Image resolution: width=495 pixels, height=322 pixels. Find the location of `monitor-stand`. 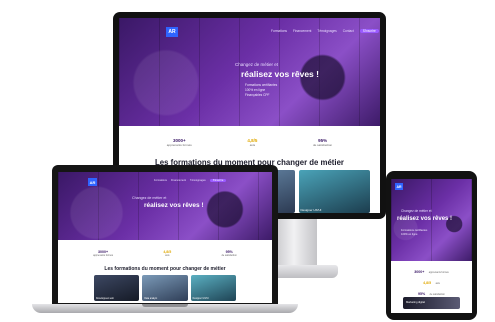

monitor-stand is located at coordinates (296, 245).